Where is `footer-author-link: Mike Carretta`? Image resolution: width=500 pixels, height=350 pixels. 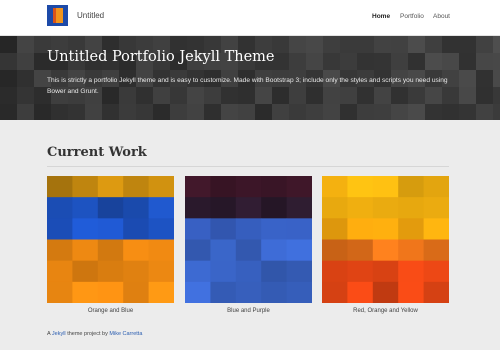
footer-author-link: Mike Carretta is located at coordinates (125, 334).